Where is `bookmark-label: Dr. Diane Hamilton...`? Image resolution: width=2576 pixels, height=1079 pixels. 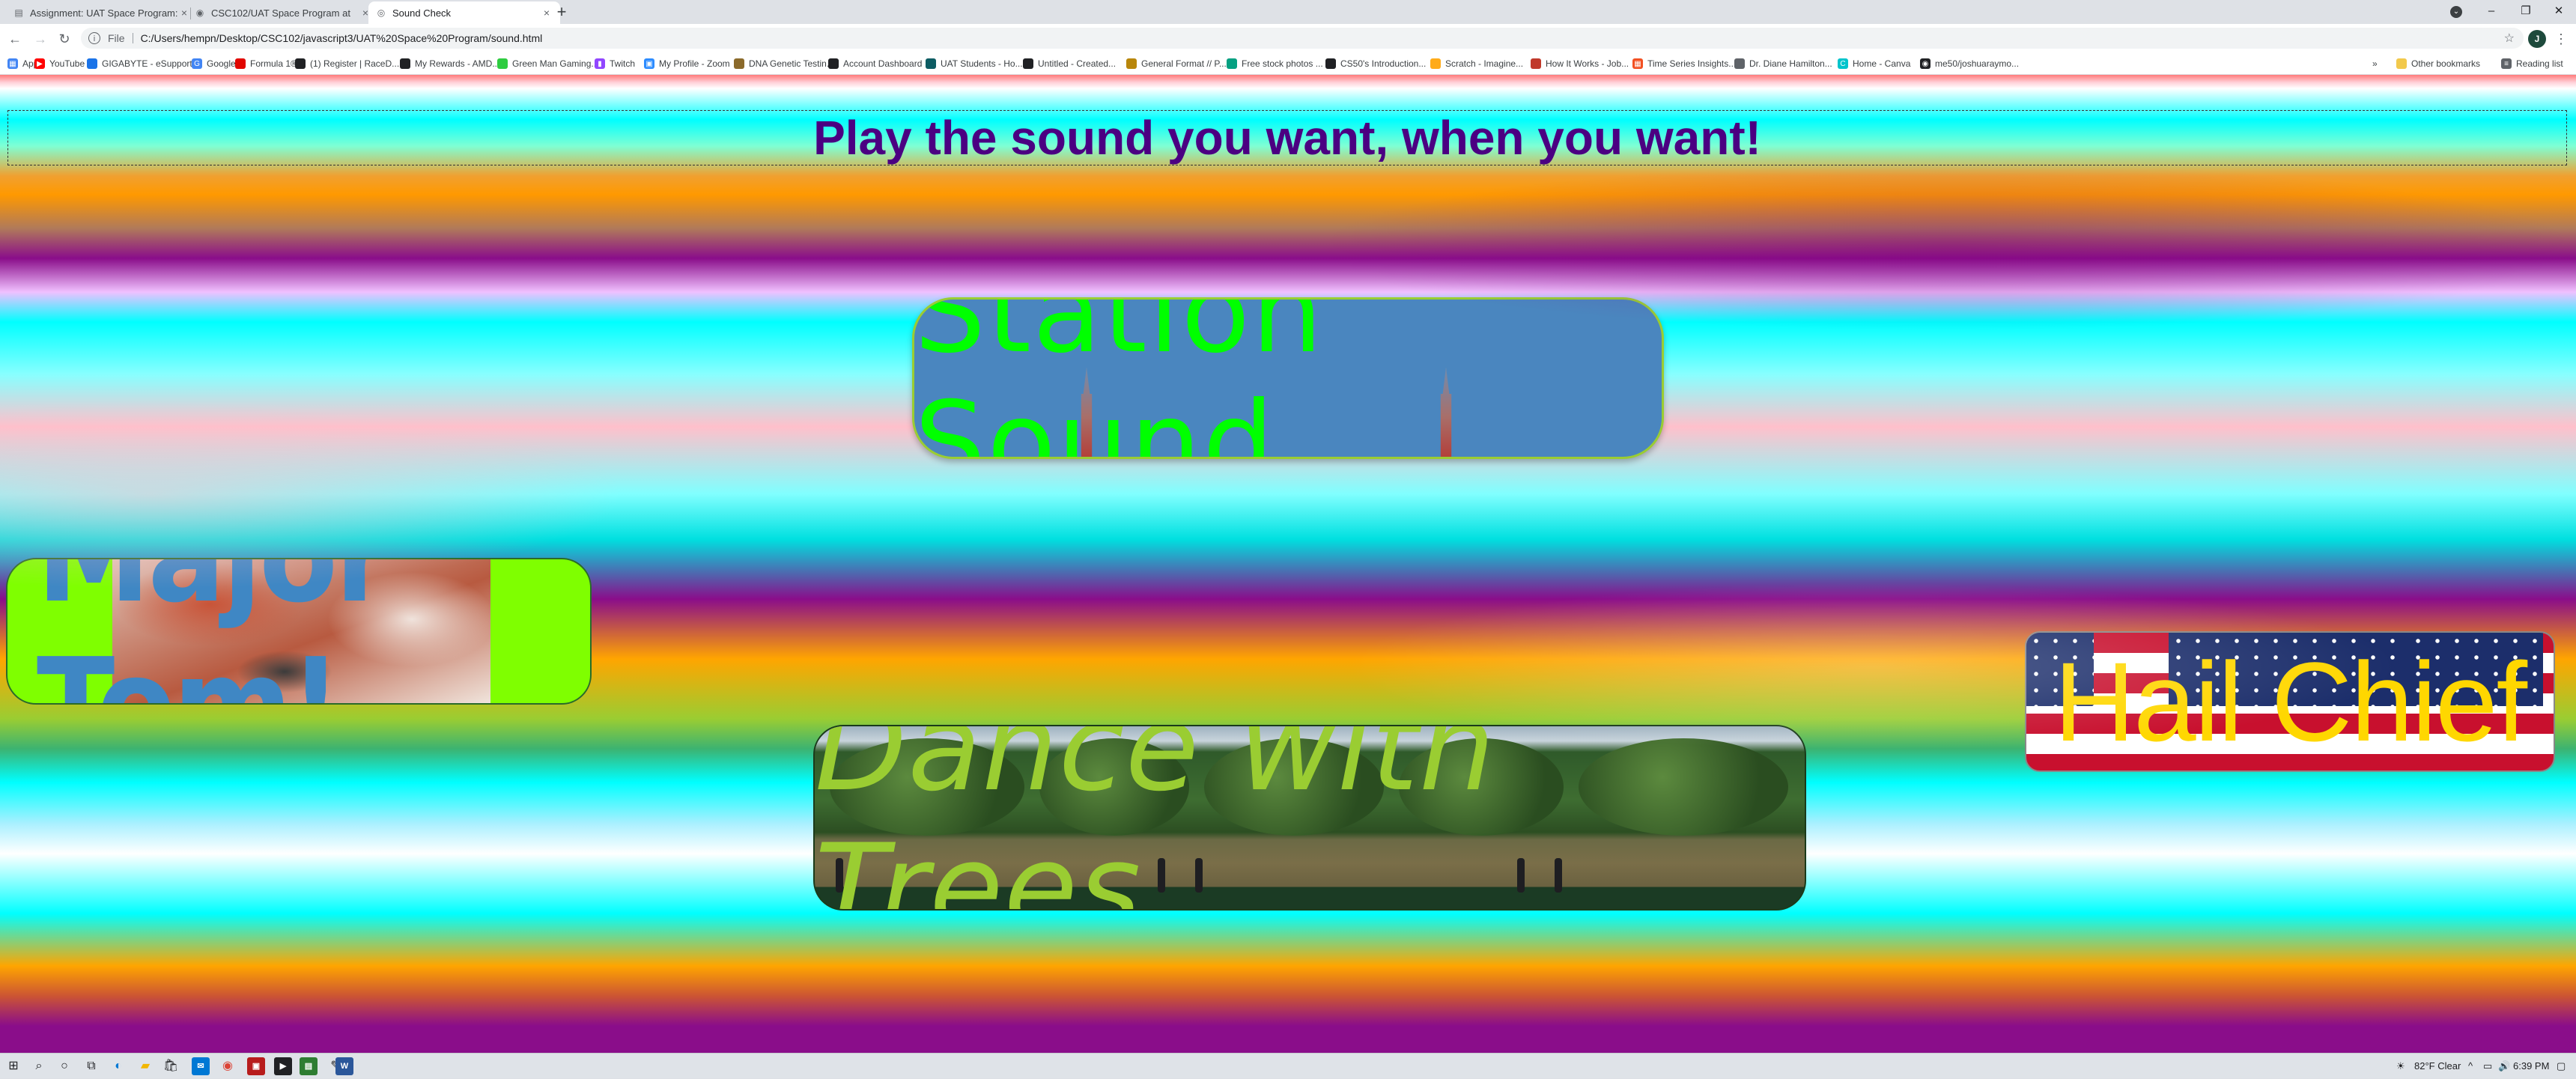 bookmark-label: Dr. Diane Hamilton... is located at coordinates (1790, 64).